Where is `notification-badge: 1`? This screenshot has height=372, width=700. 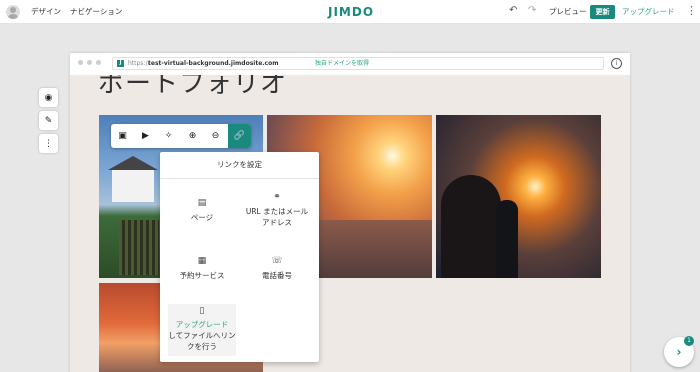
notification-badge: 1 is located at coordinates (689, 341).